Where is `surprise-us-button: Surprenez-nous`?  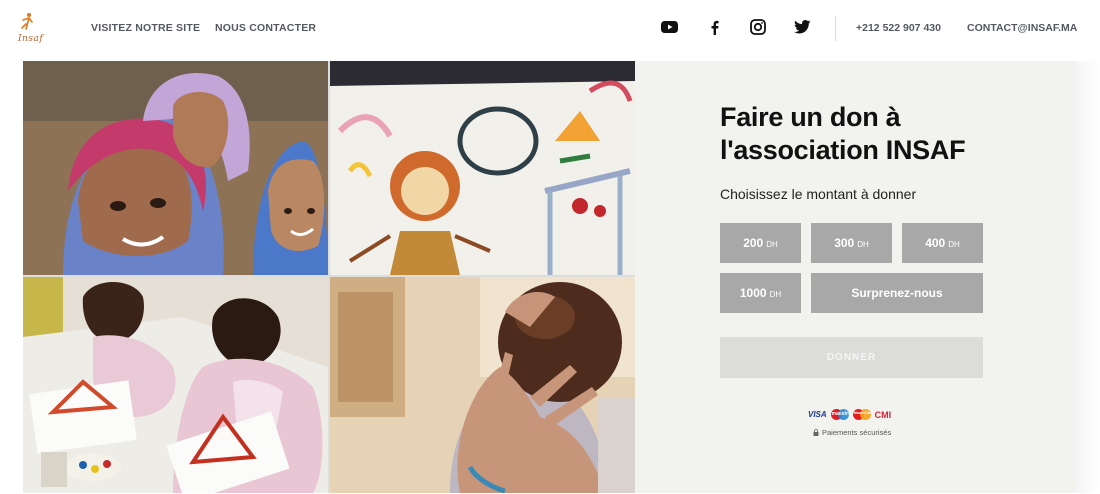 surprise-us-button: Surprenez-nous is located at coordinates (897, 293).